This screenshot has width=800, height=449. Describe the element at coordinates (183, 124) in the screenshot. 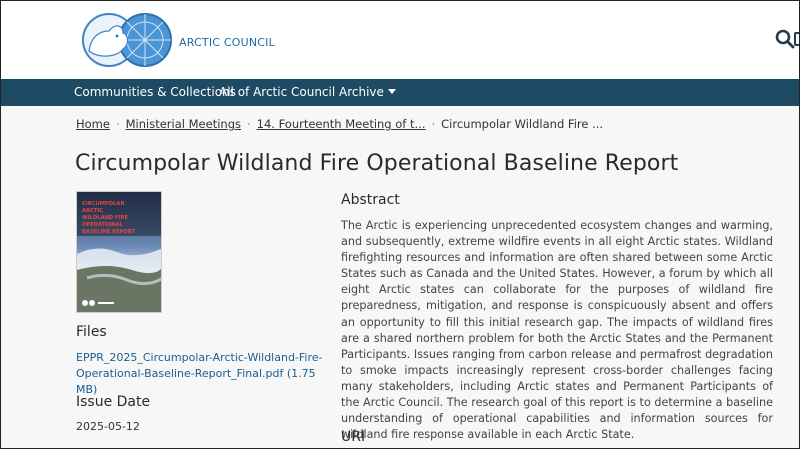

I see `breadcrumb-ministerial-meetings: Ministerial Meetings` at that location.